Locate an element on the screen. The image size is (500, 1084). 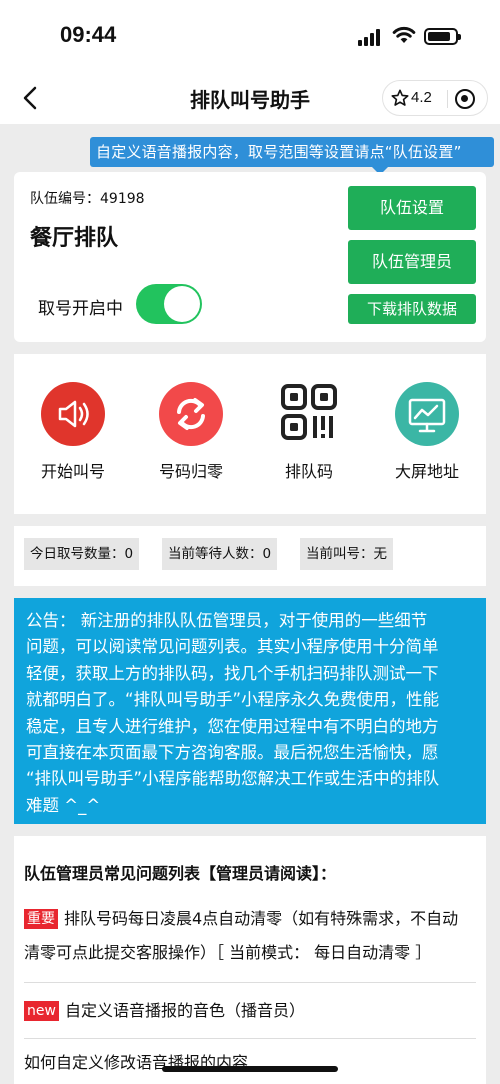
team-name: 餐厅排队 is located at coordinates (74, 238).